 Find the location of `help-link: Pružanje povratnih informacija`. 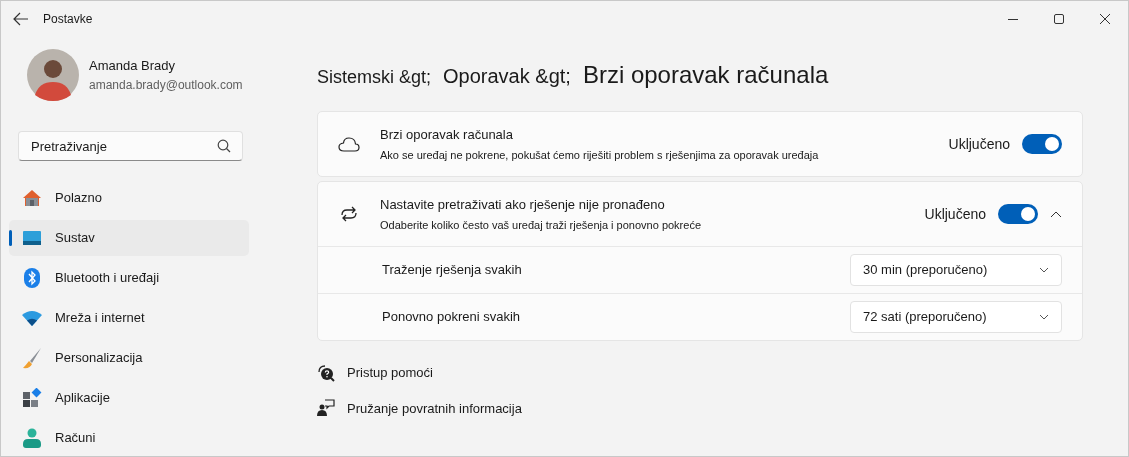

help-link: Pružanje povratnih informacija is located at coordinates (434, 408).